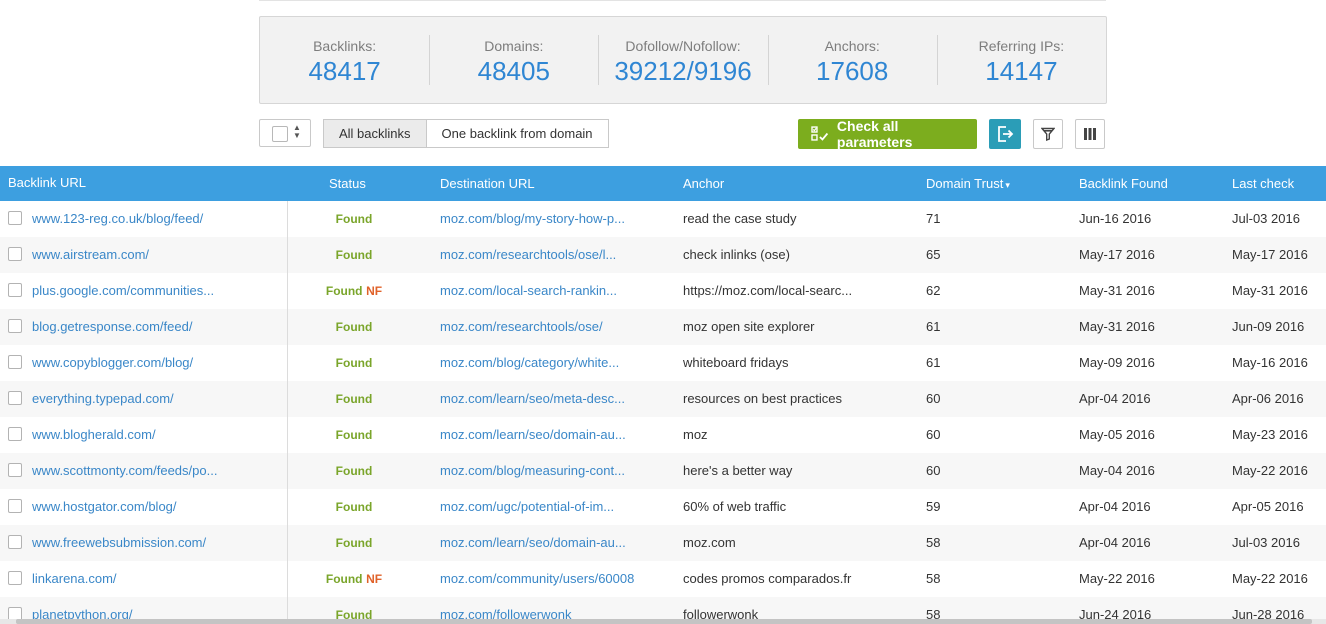  Describe the element at coordinates (709, 542) in the screenshot. I see `anchor-text: moz.com` at that location.